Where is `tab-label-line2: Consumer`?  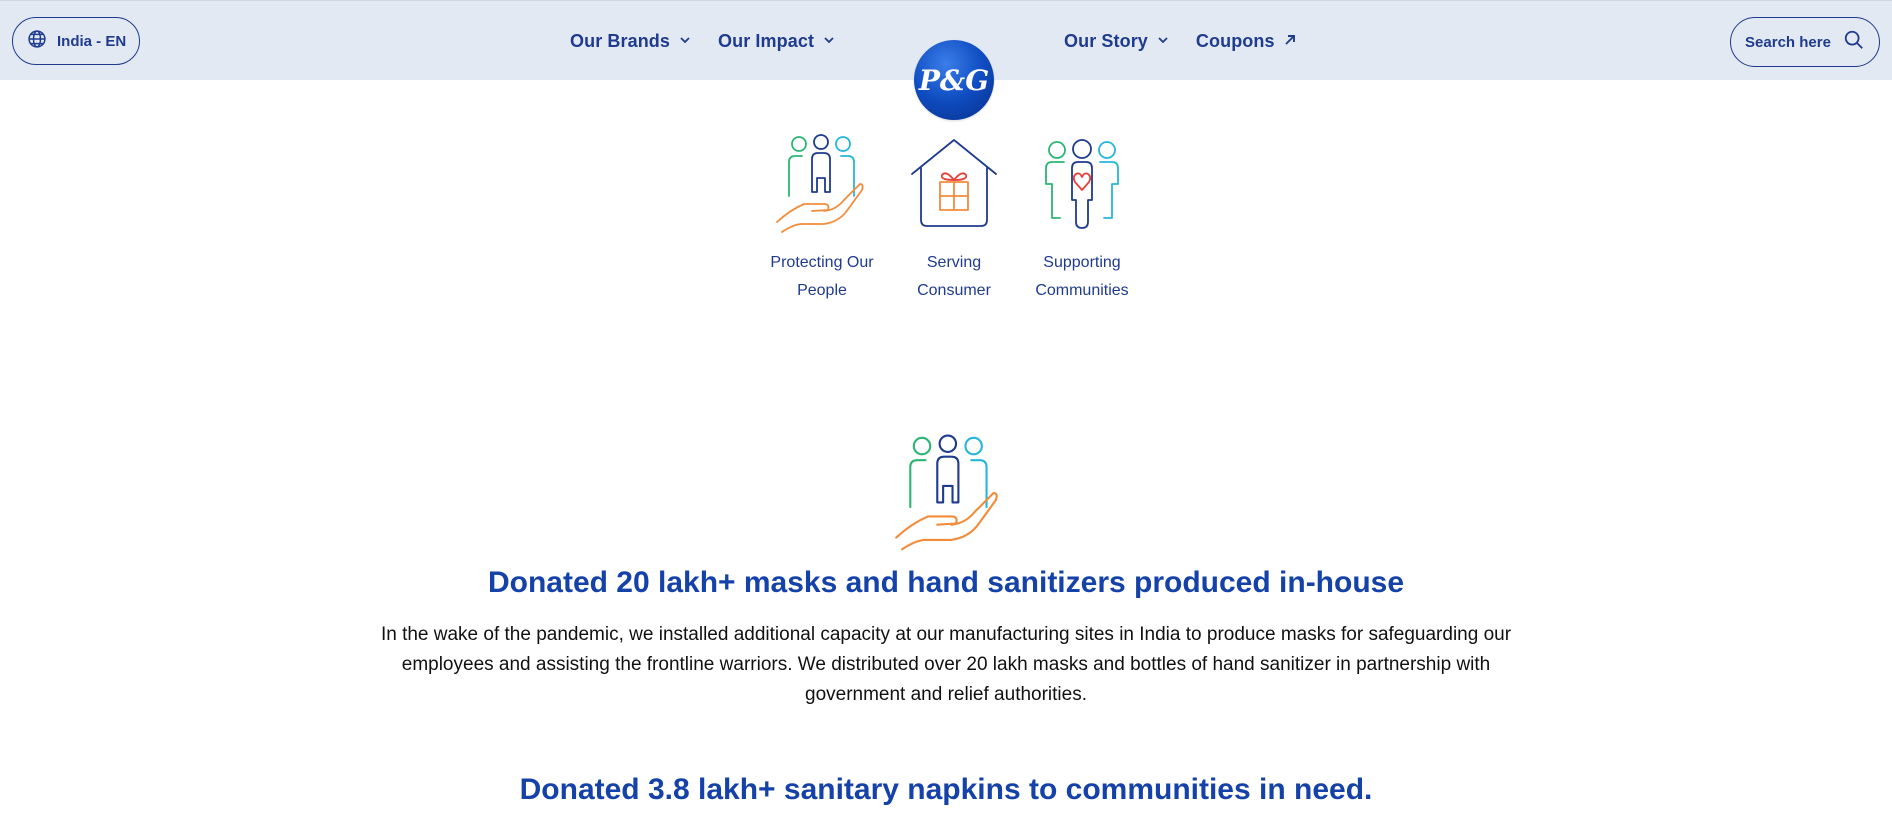
tab-label-line2: Consumer is located at coordinates (954, 290).